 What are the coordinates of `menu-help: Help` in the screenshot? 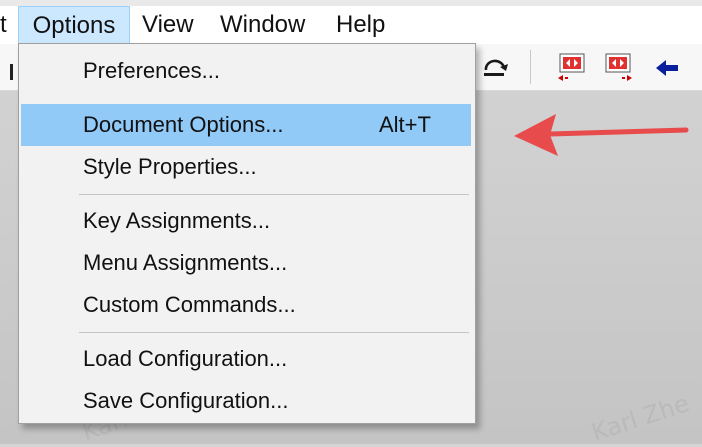 It's located at (360, 25).